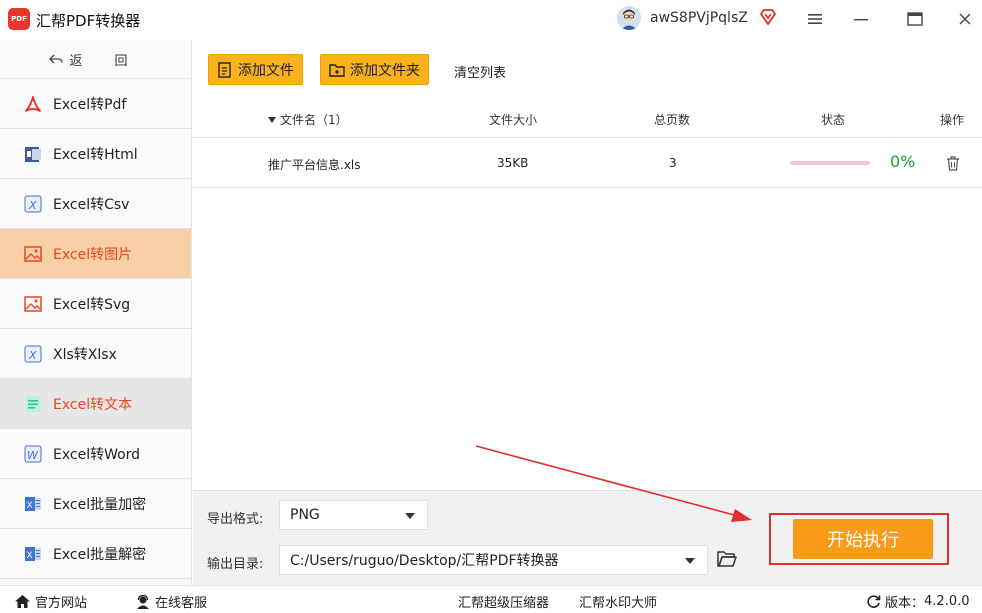  I want to click on output-dir-label: 输出目录:, so click(235, 564).